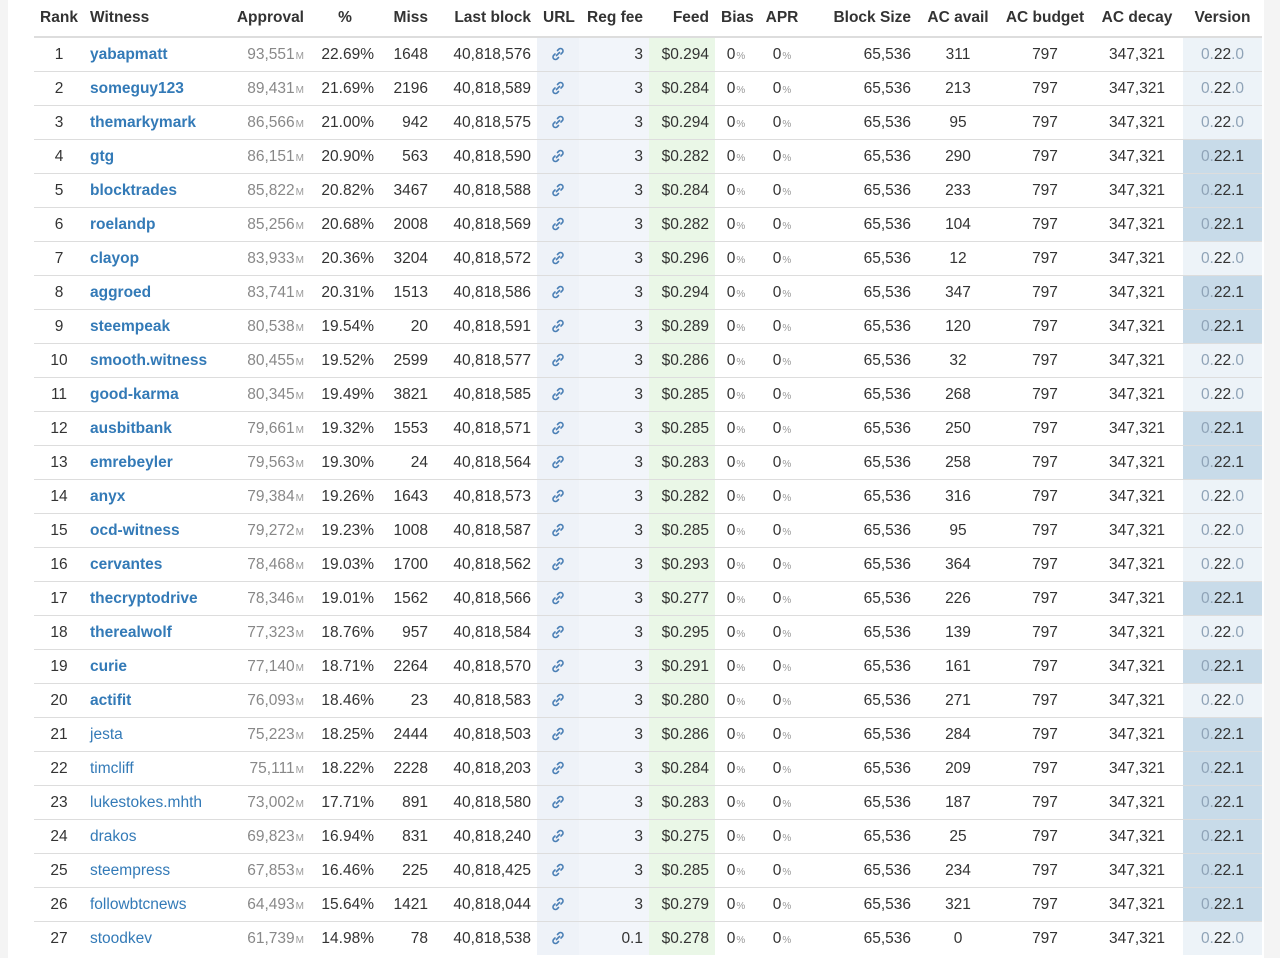 Image resolution: width=1280 pixels, height=958 pixels. Describe the element at coordinates (135, 530) in the screenshot. I see `witness-link: ocd-witness` at that location.